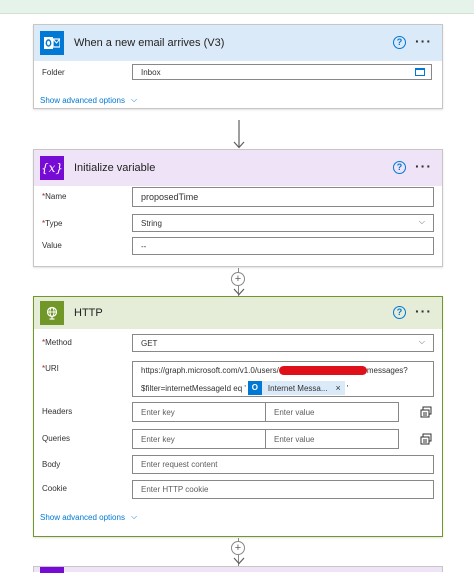 This screenshot has height=573, width=474. Describe the element at coordinates (322, 371) in the screenshot. I see `redaction-mark` at that location.